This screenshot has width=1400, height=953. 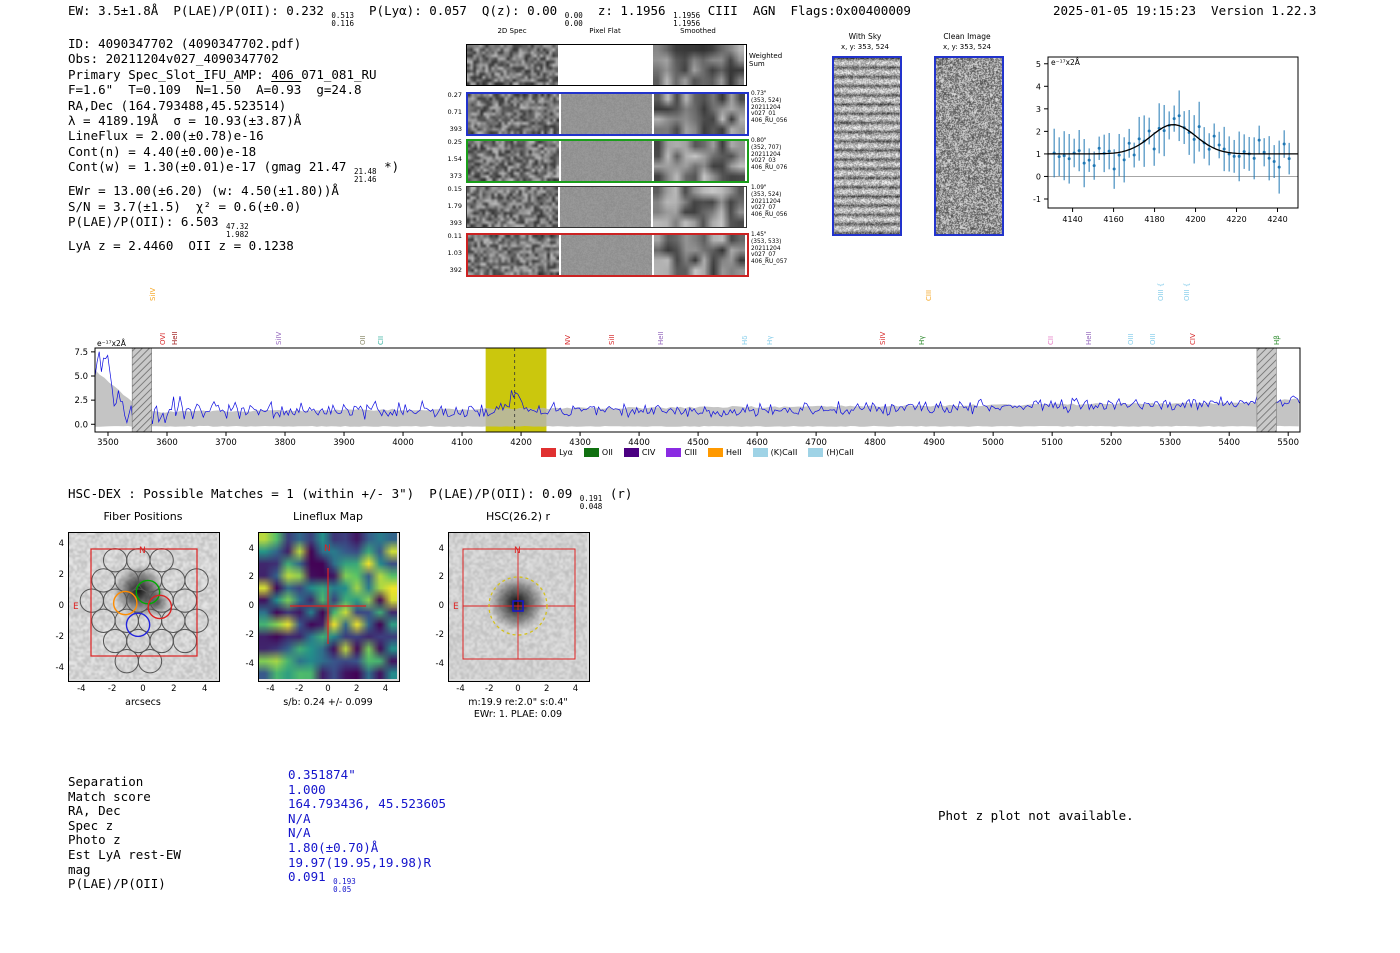 What do you see at coordinates (725, 452) in the screenshot?
I see `legend-item: HeII` at bounding box center [725, 452].